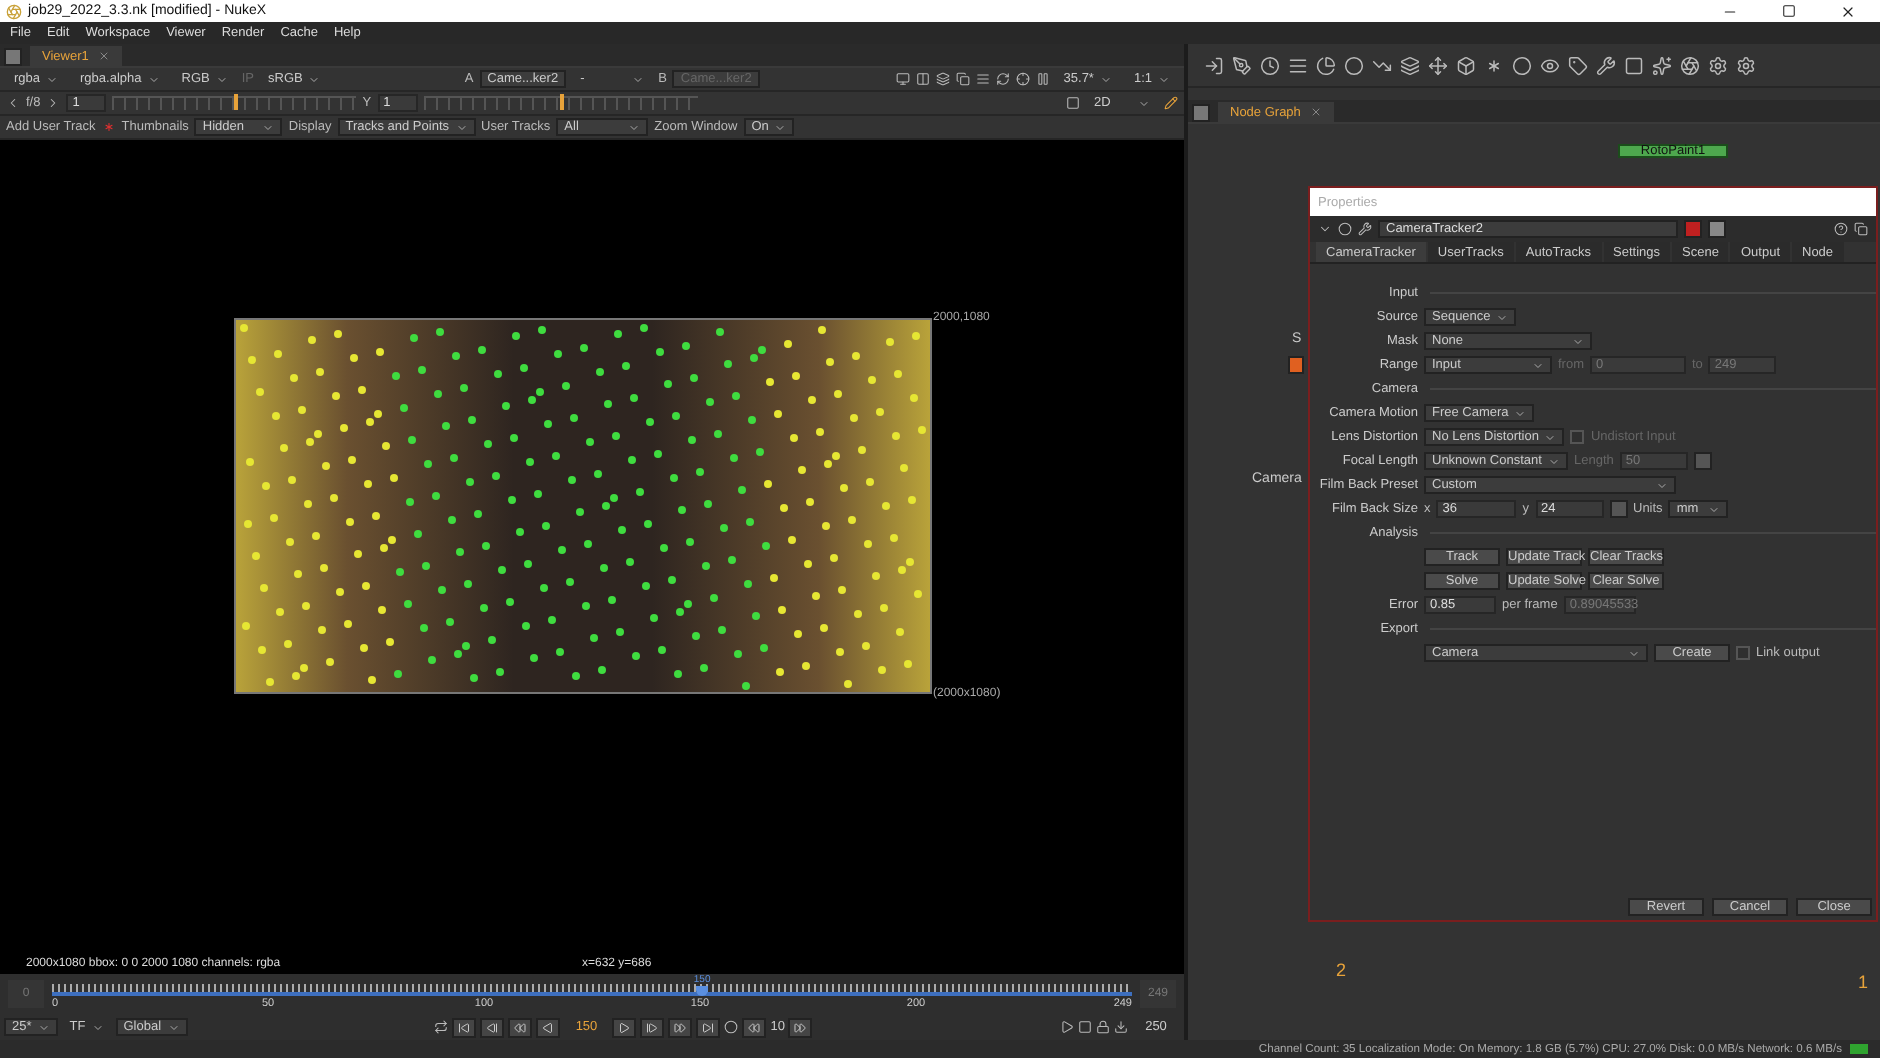  Describe the element at coordinates (1042, 79) in the screenshot. I see `pause-icon` at that location.